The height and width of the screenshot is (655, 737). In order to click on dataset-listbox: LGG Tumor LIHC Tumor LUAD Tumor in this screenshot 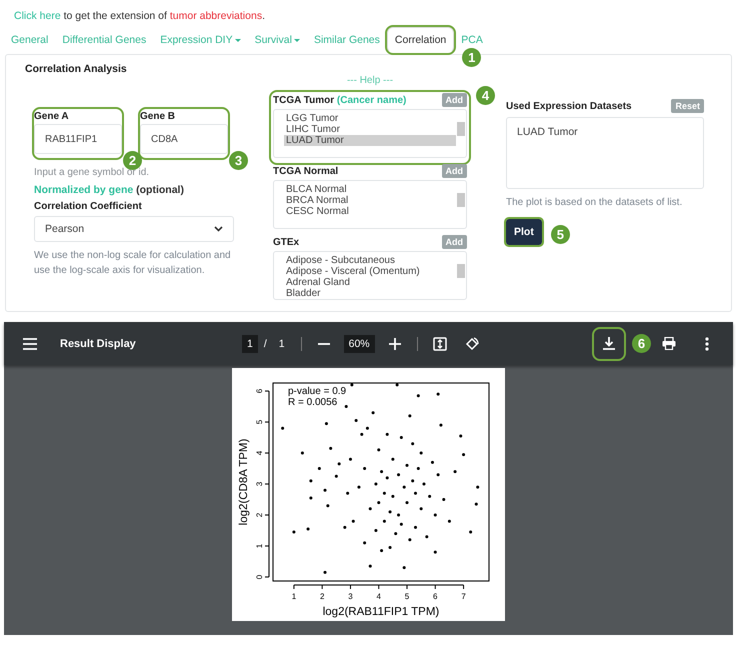, I will do `click(370, 133)`.